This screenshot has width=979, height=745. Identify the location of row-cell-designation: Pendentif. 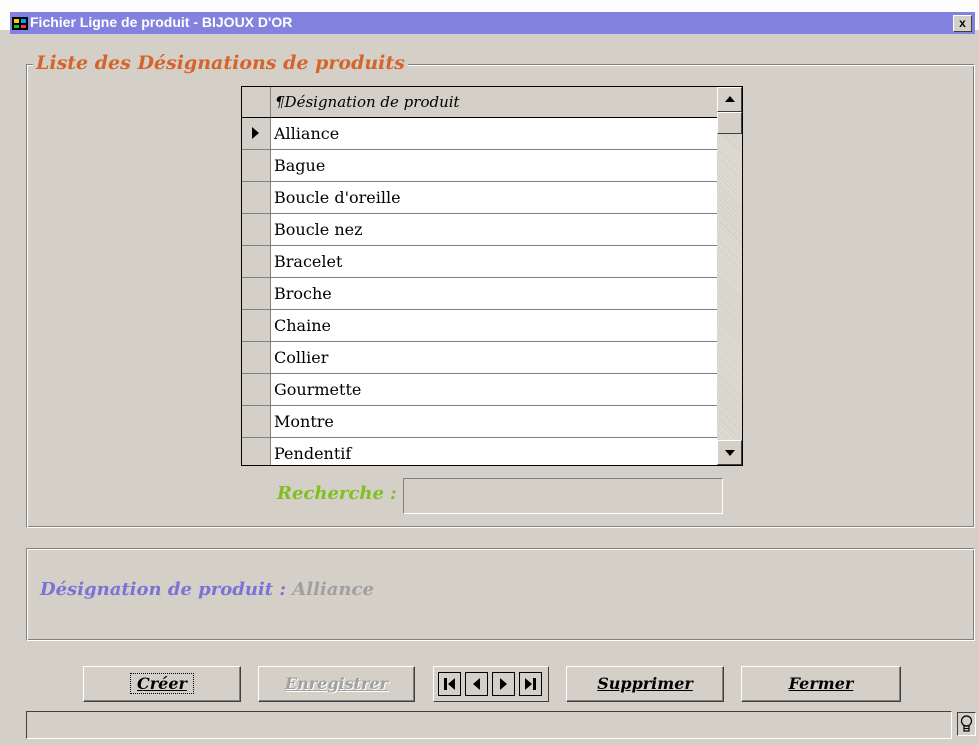
(312, 451).